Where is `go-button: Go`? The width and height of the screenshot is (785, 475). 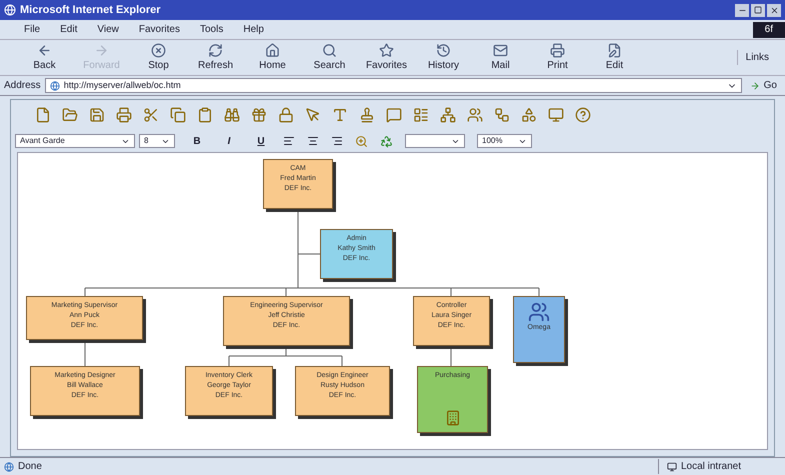 go-button: Go is located at coordinates (763, 85).